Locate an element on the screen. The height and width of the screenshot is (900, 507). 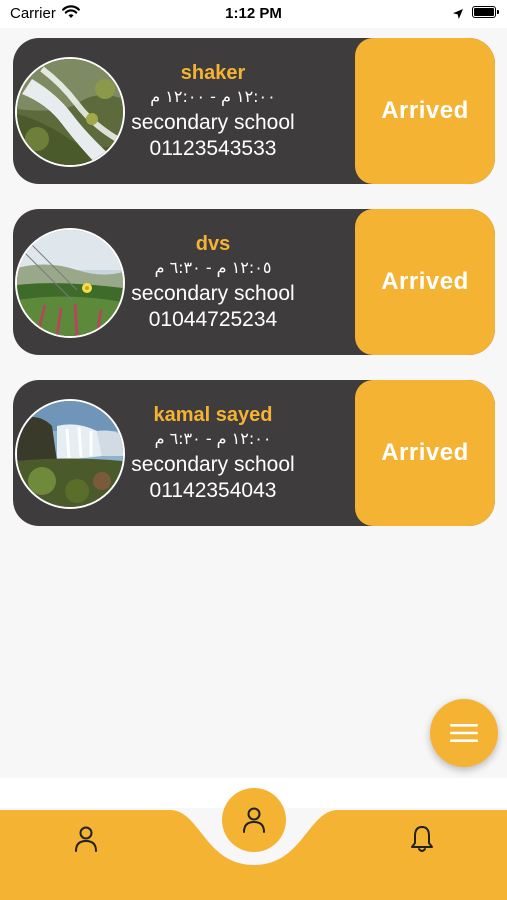
status-bar: Carrier 1:12 PM is located at coordinates (253, 14).